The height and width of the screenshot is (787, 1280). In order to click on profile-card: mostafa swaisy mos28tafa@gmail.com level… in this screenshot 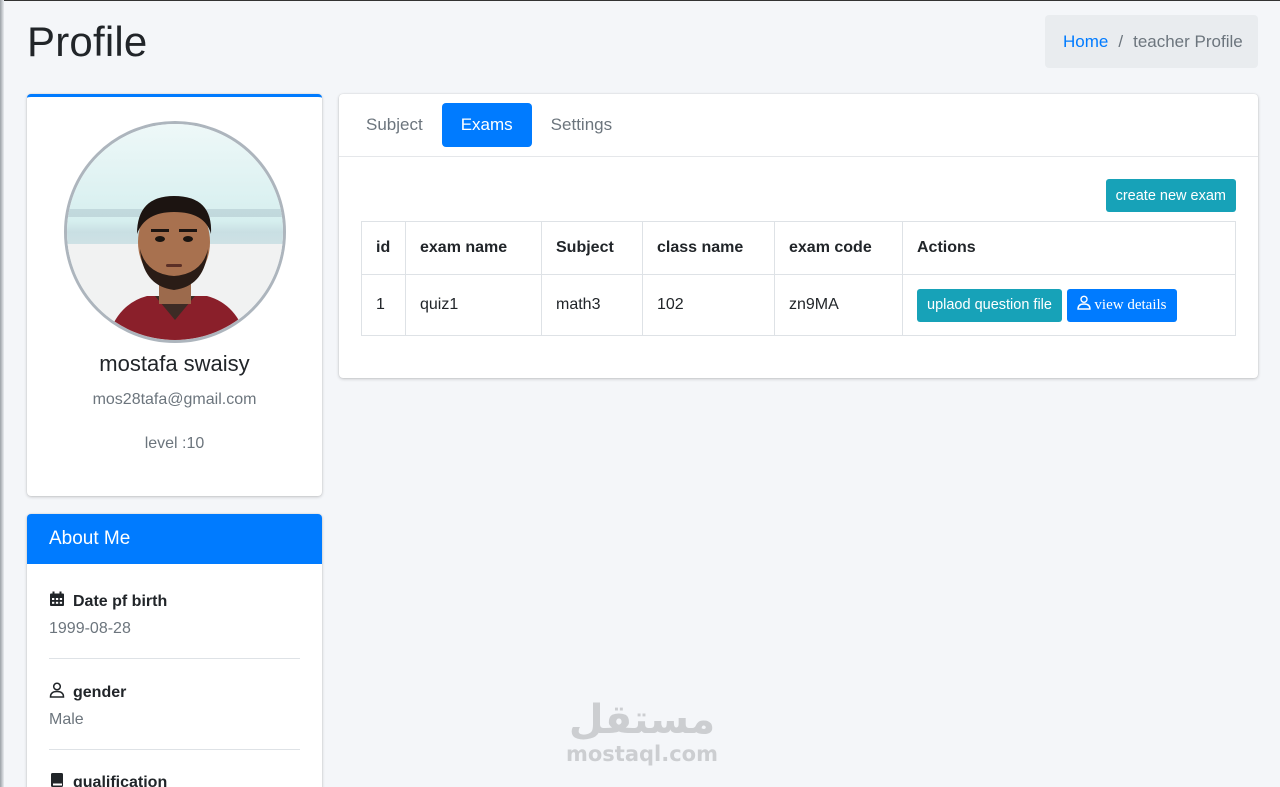, I will do `click(174, 295)`.